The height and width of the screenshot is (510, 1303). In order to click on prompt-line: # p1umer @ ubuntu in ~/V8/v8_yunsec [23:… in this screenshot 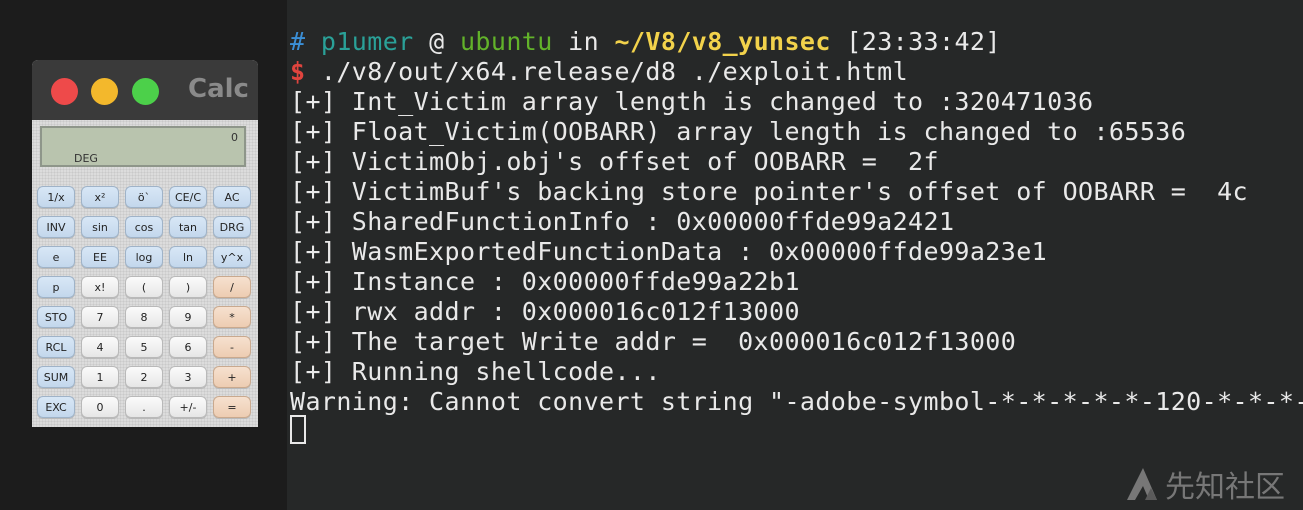, I will do `click(645, 42)`.